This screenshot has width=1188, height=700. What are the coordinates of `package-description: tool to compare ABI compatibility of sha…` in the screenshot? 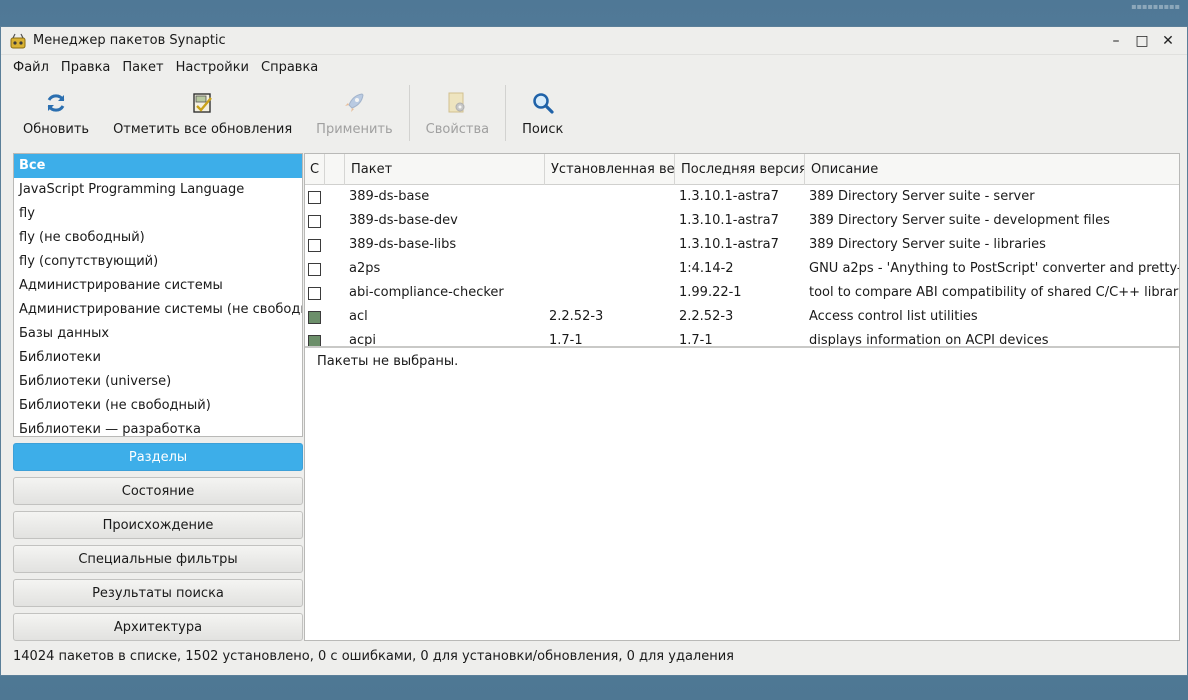 It's located at (994, 292).